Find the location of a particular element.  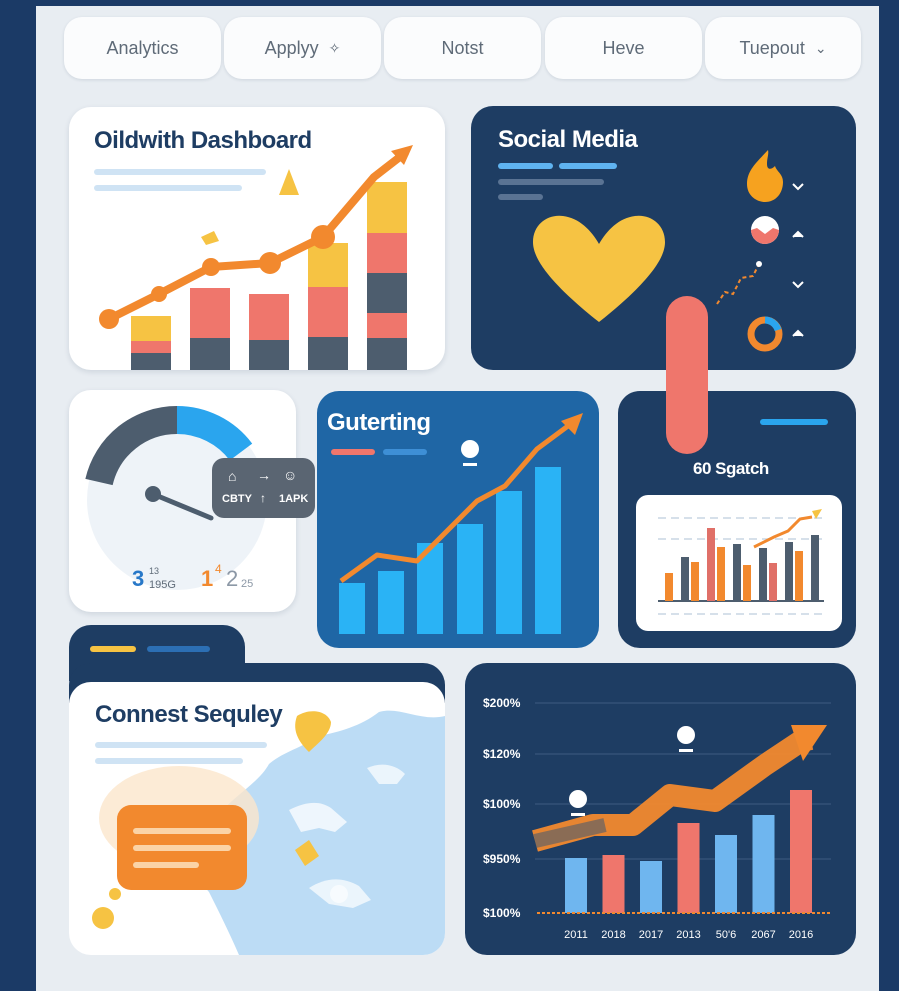

mini-chart-panel is located at coordinates (739, 563).